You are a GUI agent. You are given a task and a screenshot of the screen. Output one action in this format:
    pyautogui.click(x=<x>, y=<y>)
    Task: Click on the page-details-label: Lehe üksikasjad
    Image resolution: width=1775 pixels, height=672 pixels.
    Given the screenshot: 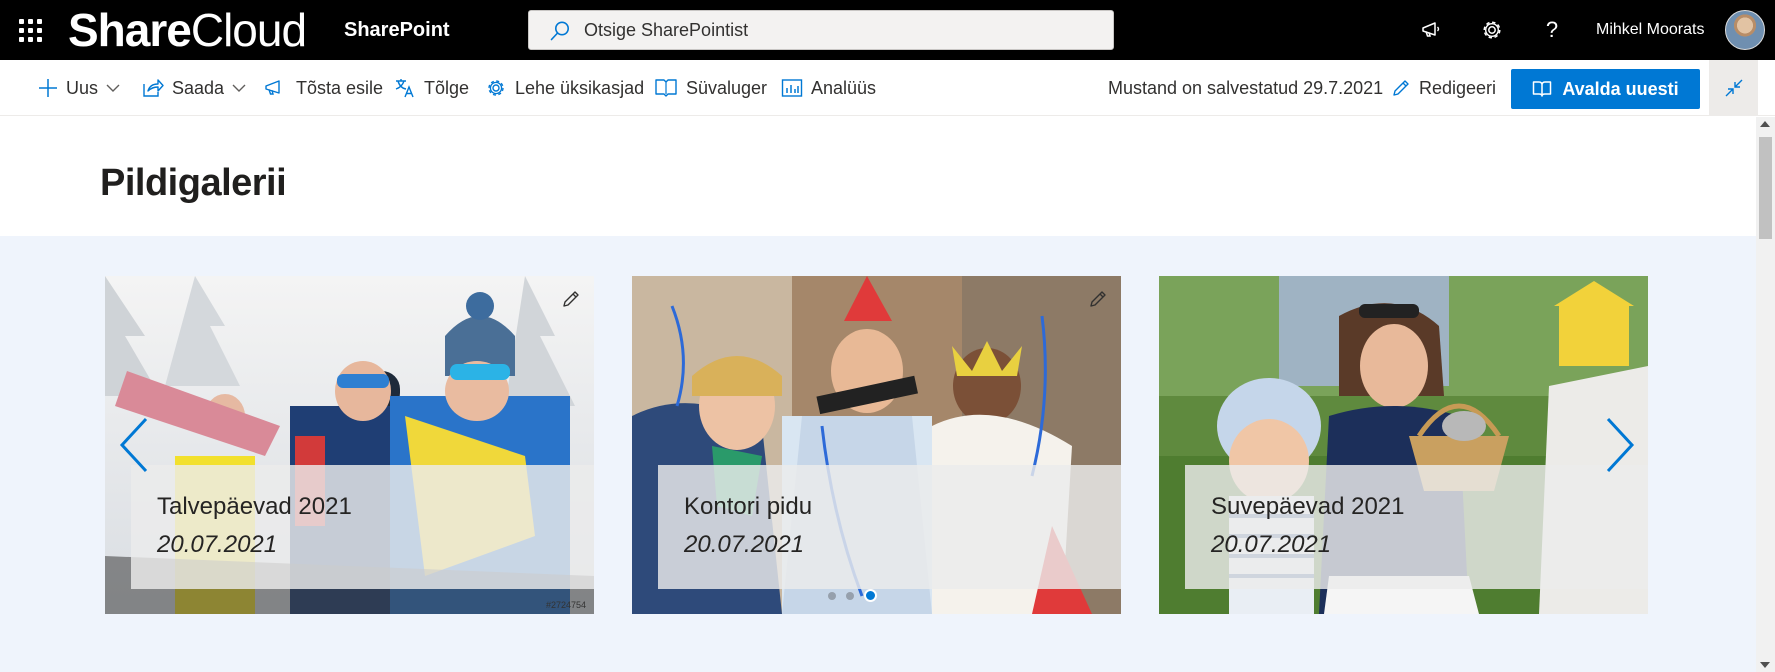 What is the action you would take?
    pyautogui.click(x=580, y=87)
    